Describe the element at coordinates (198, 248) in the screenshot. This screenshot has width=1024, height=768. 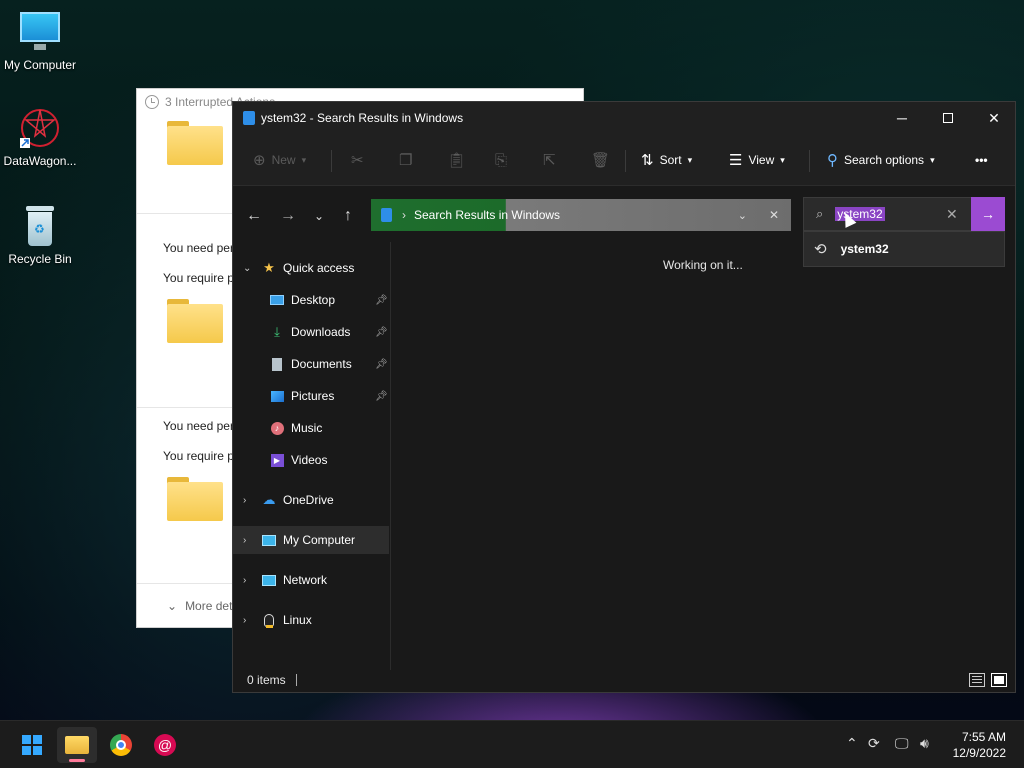
I see `dialog-message: You need per` at that location.